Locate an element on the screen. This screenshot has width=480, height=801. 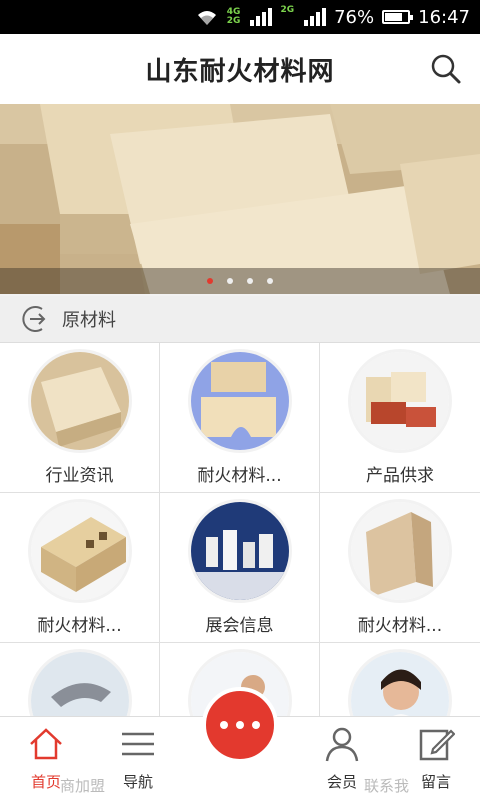
tab-member: 会员 is located at coordinates (342, 759).